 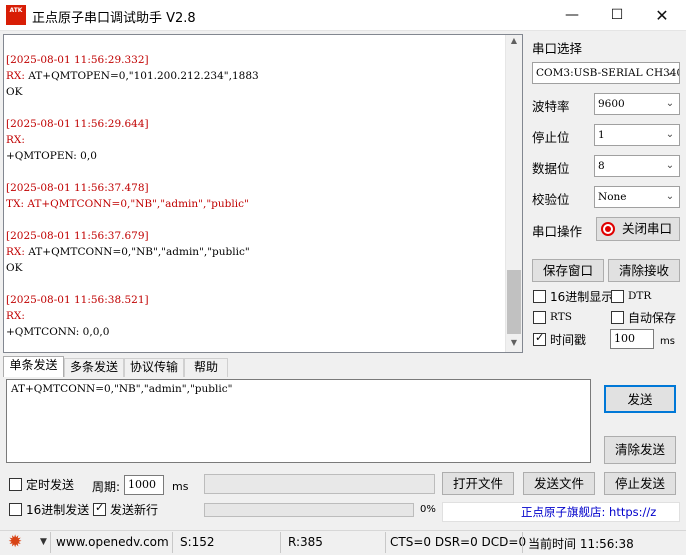 I want to click on log-line: [2025-08-01 11:56:29.332], so click(x=132, y=60).